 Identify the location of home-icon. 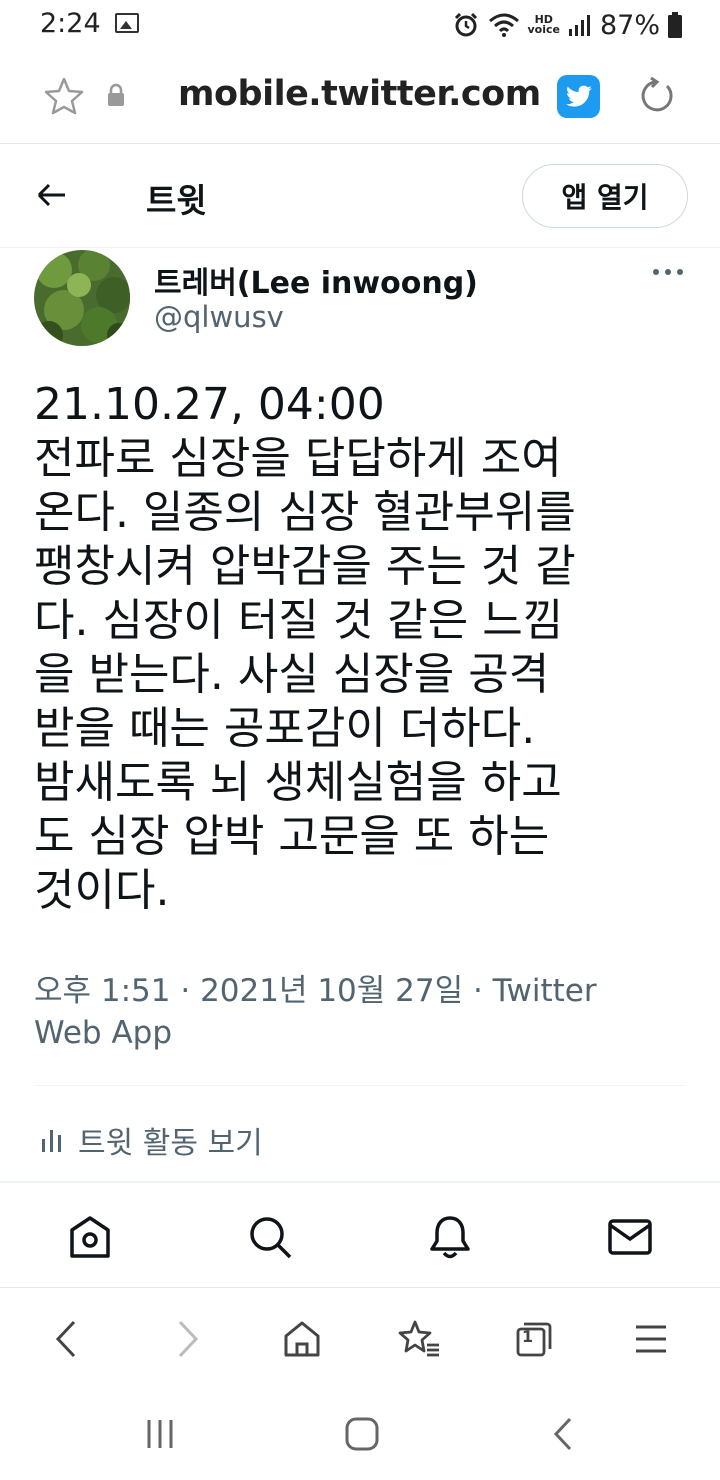
(90, 1237).